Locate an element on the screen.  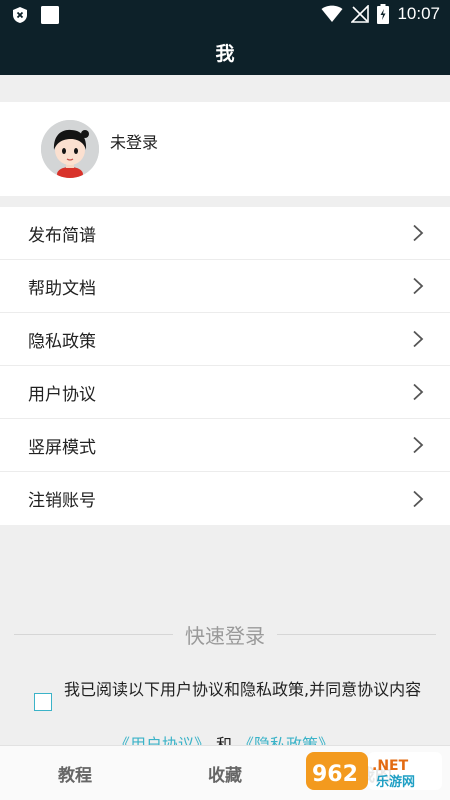
page-title: 我 is located at coordinates (225, 54).